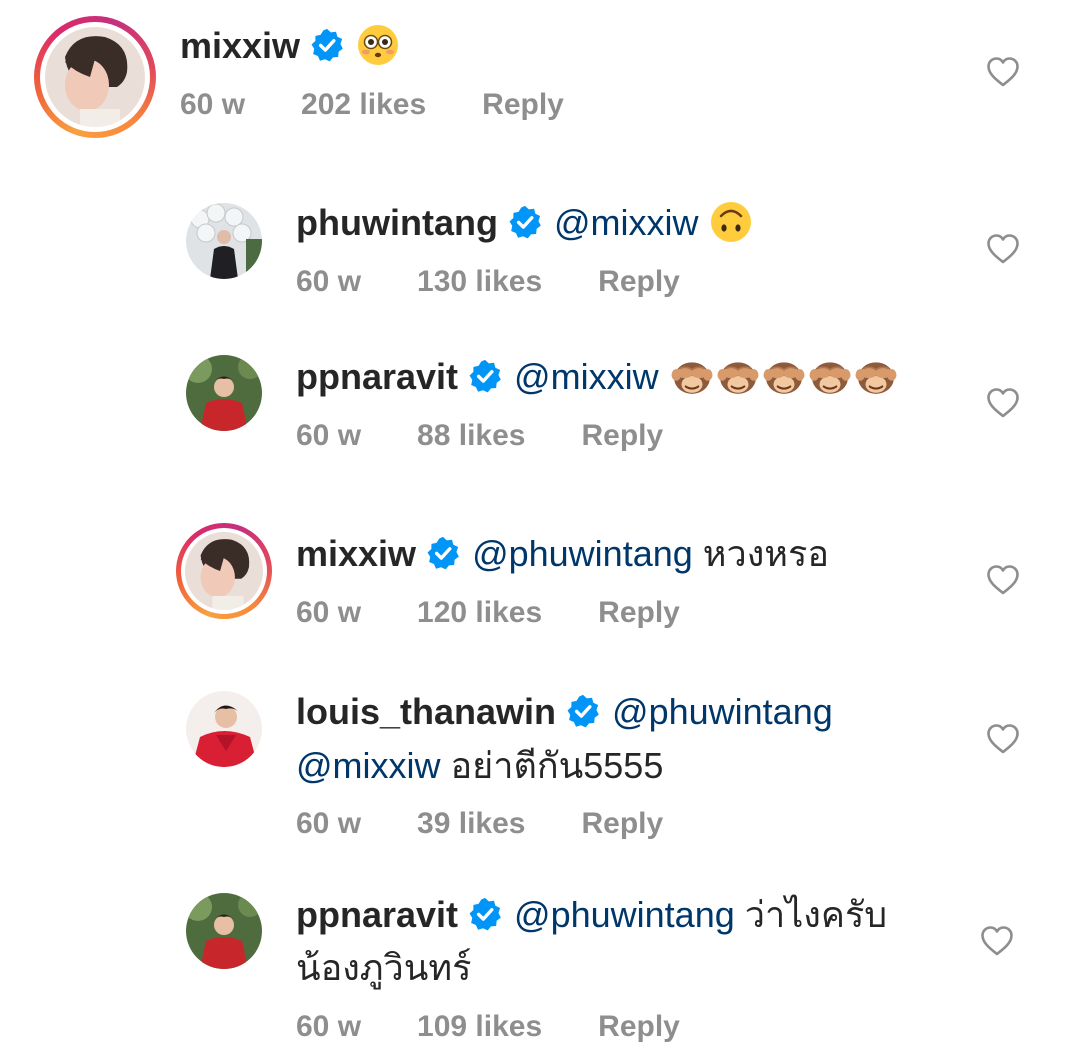  I want to click on comment-meta: 60 w 88 likes Reply, so click(479, 436).